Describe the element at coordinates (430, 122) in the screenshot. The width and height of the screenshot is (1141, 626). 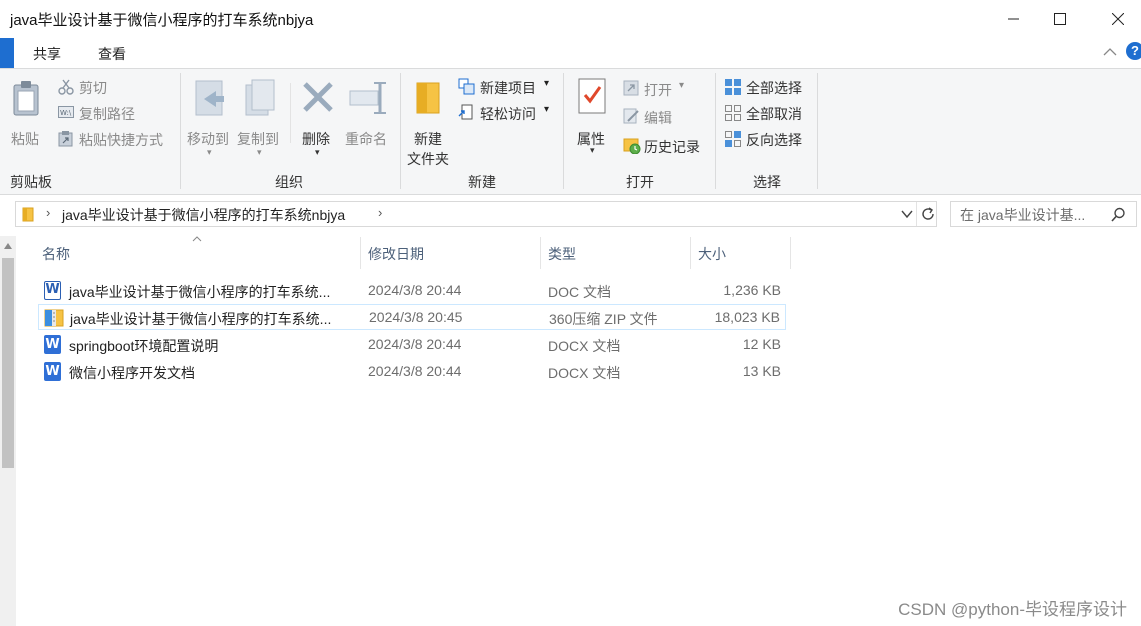
I see `new-folder-button: 新建 文件夹` at that location.